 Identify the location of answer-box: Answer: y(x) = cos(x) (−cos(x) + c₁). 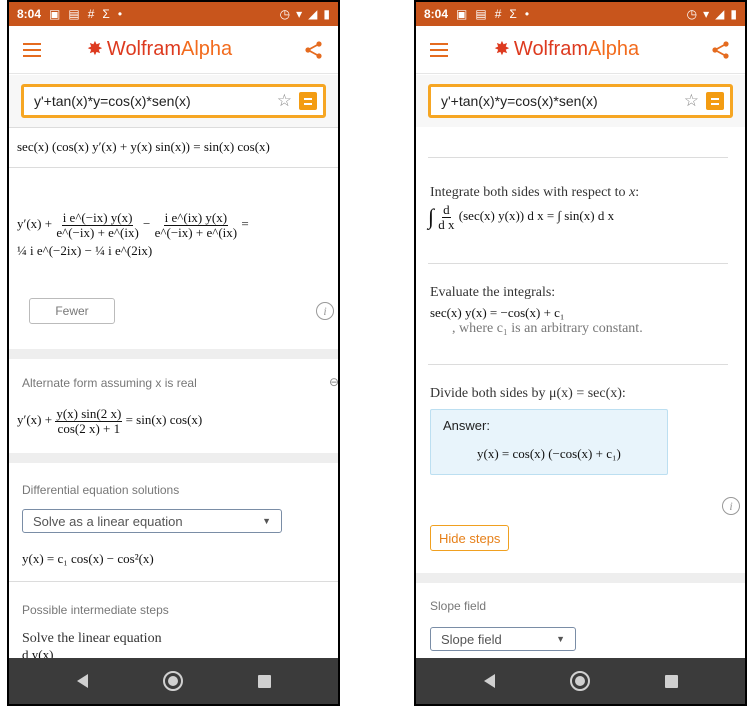
(549, 442).